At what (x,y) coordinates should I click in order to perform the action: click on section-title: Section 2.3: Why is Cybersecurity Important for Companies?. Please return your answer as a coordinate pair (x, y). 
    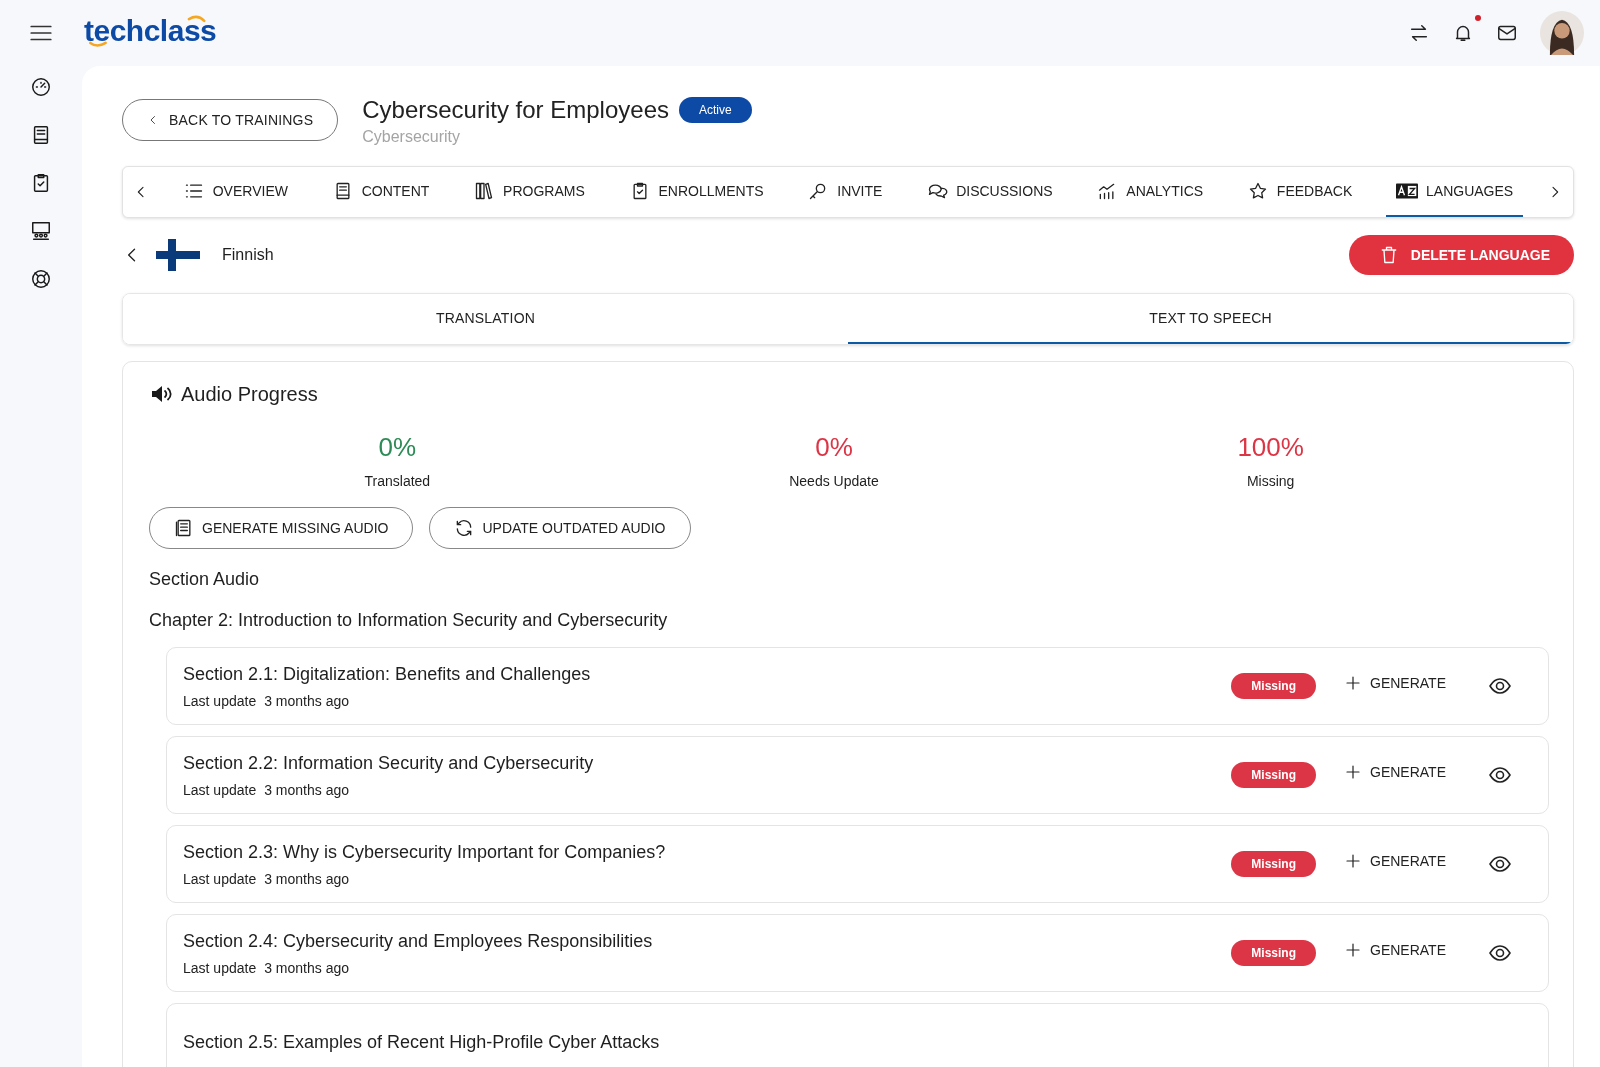
    Looking at the image, I should click on (424, 852).